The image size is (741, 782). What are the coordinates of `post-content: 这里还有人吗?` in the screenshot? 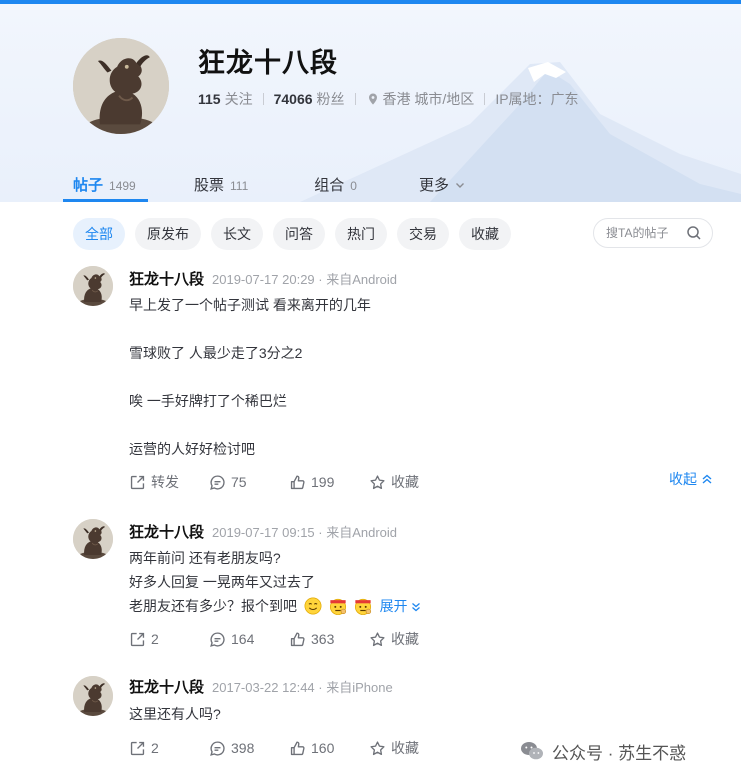 It's located at (175, 714).